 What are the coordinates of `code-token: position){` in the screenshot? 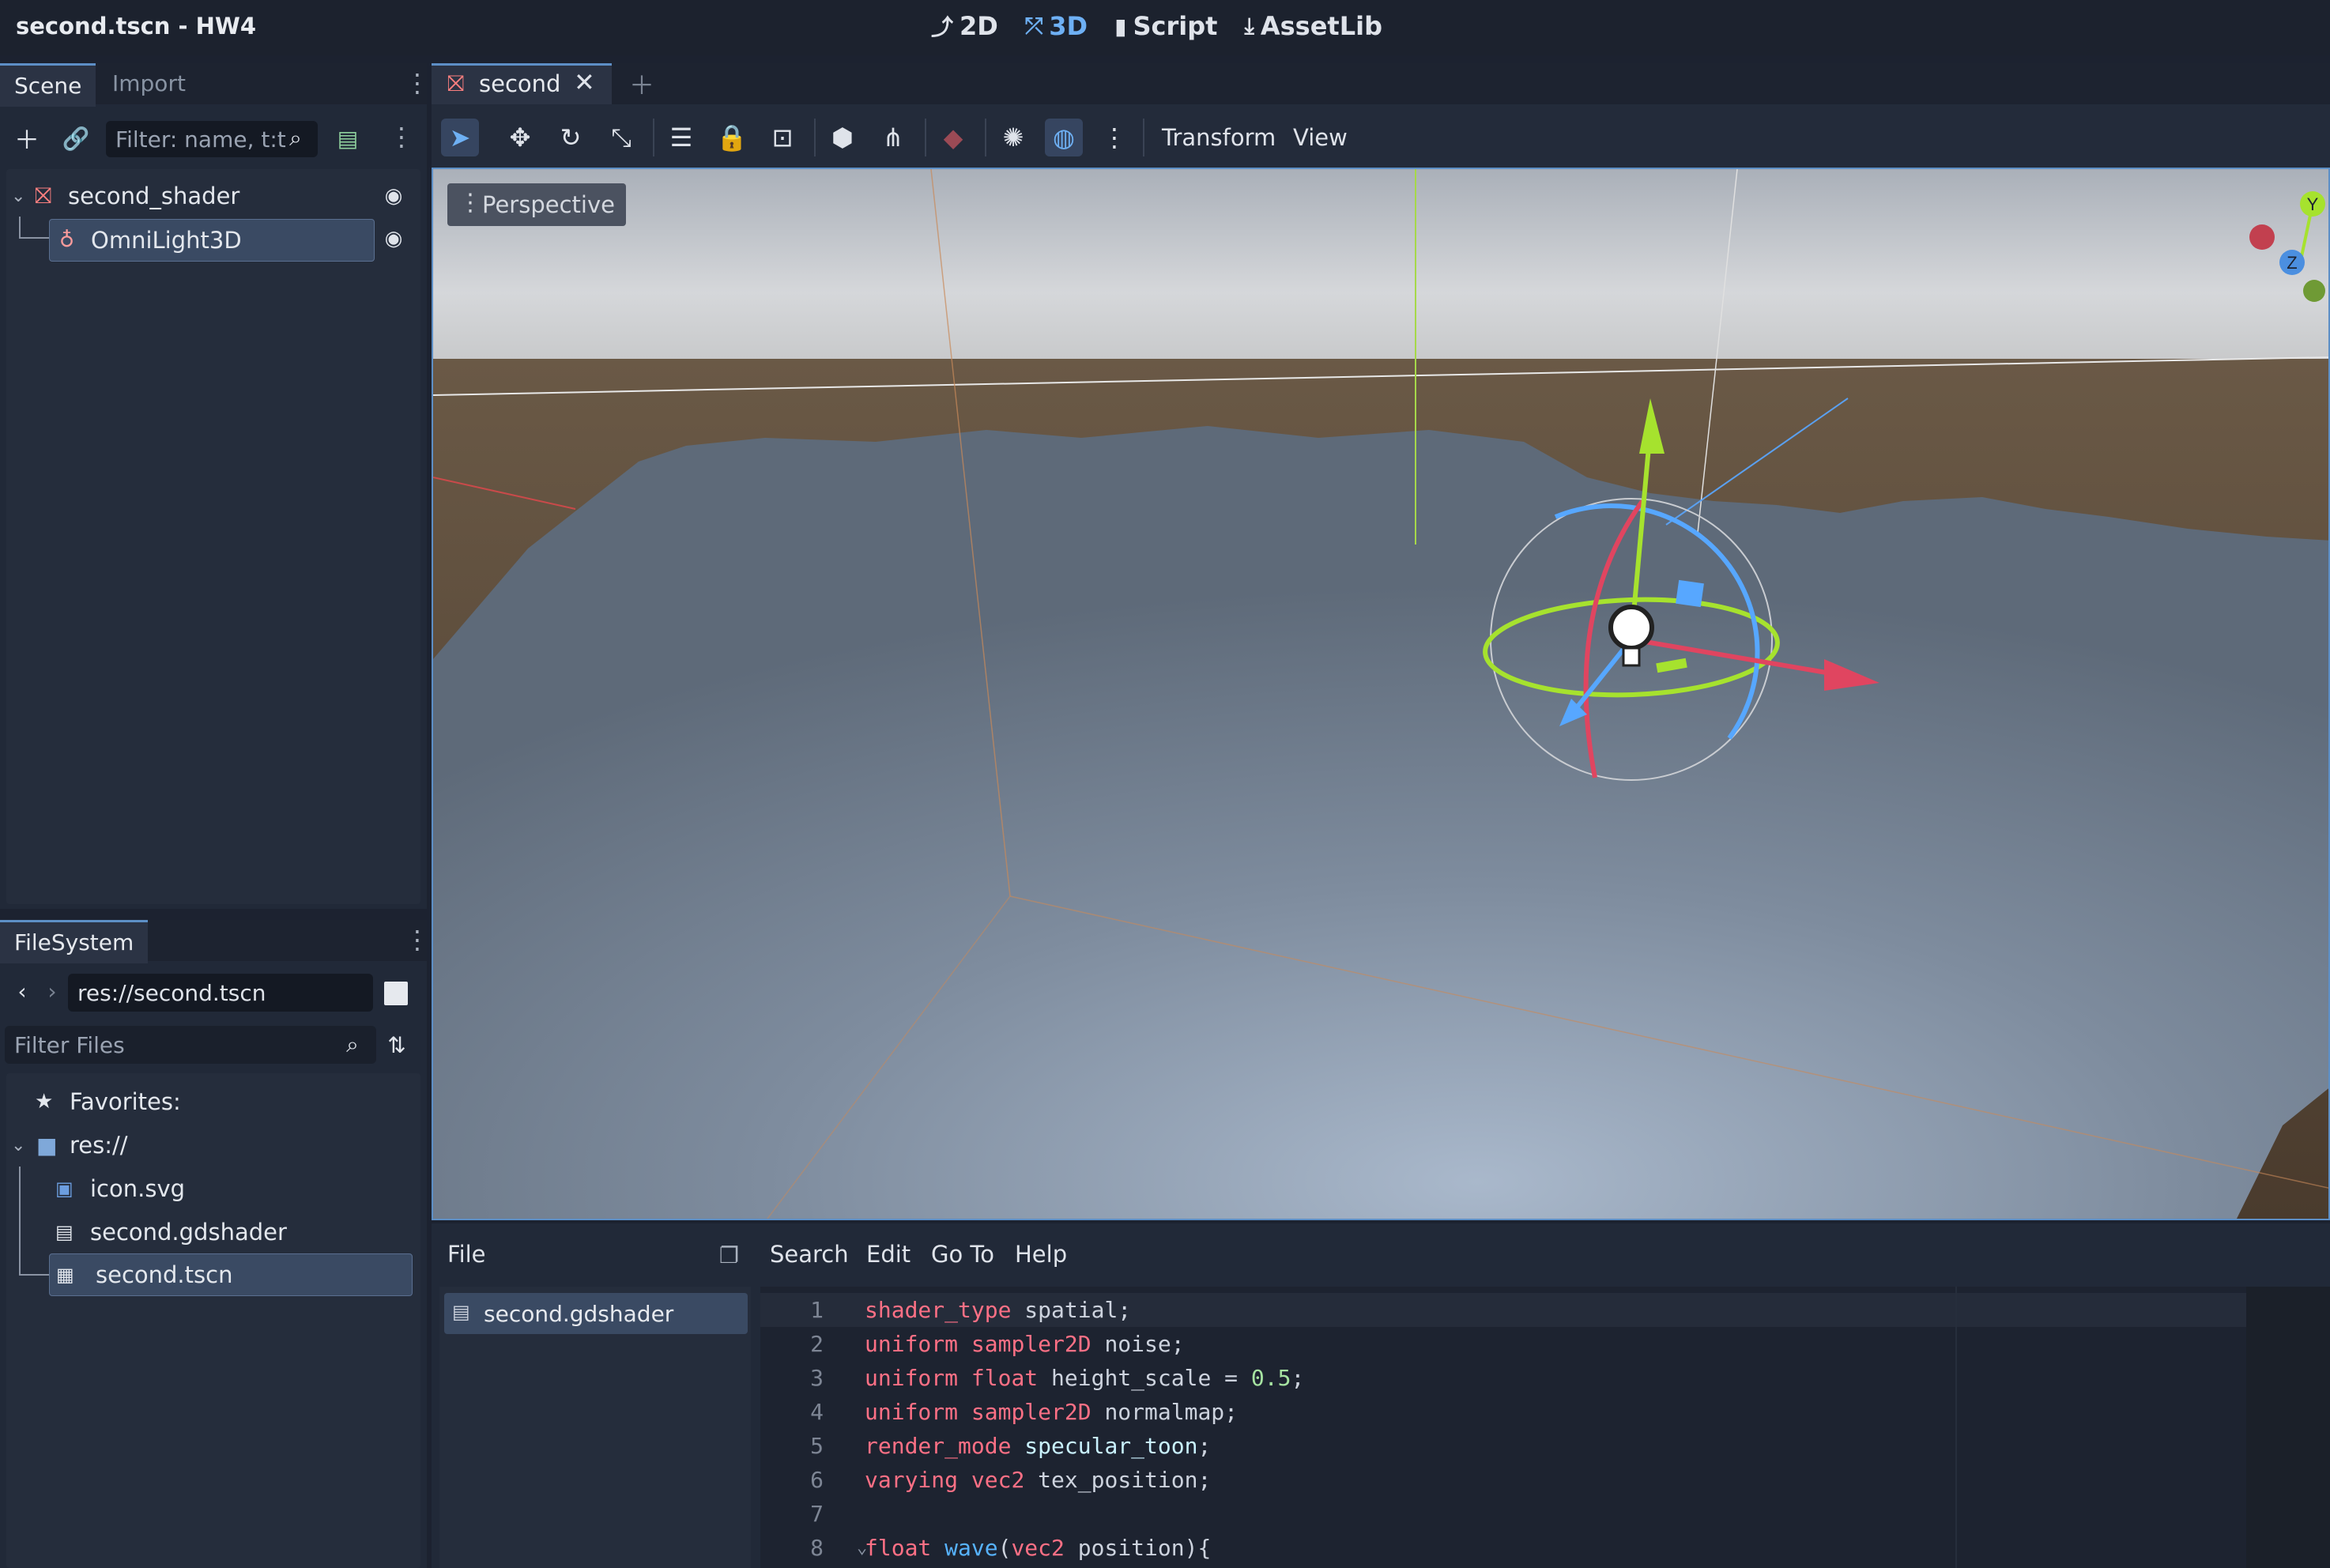 It's located at (1138, 1548).